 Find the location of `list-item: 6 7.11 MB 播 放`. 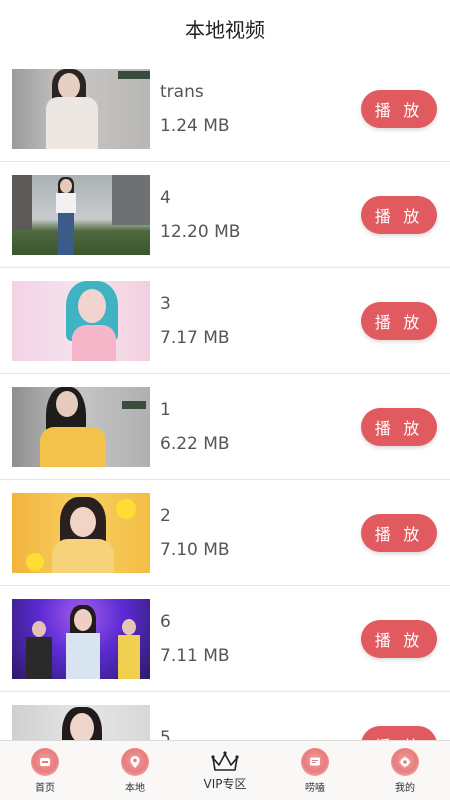

list-item: 6 7.11 MB 播 放 is located at coordinates (225, 639).